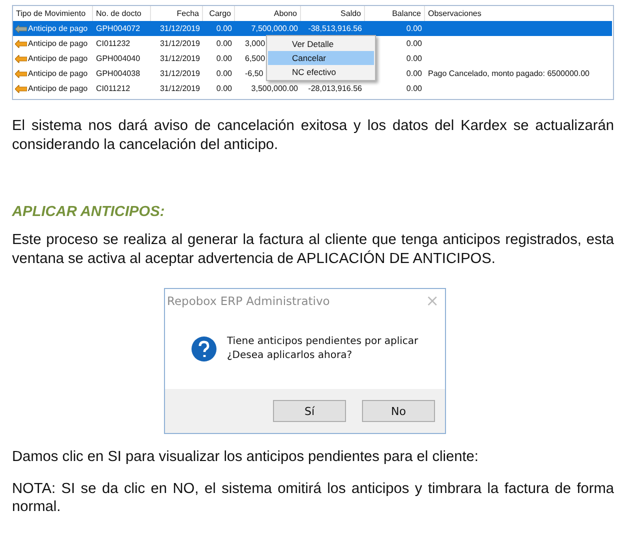 Image resolution: width=626 pixels, height=550 pixels. I want to click on table-cell: GPH004072, so click(118, 28).